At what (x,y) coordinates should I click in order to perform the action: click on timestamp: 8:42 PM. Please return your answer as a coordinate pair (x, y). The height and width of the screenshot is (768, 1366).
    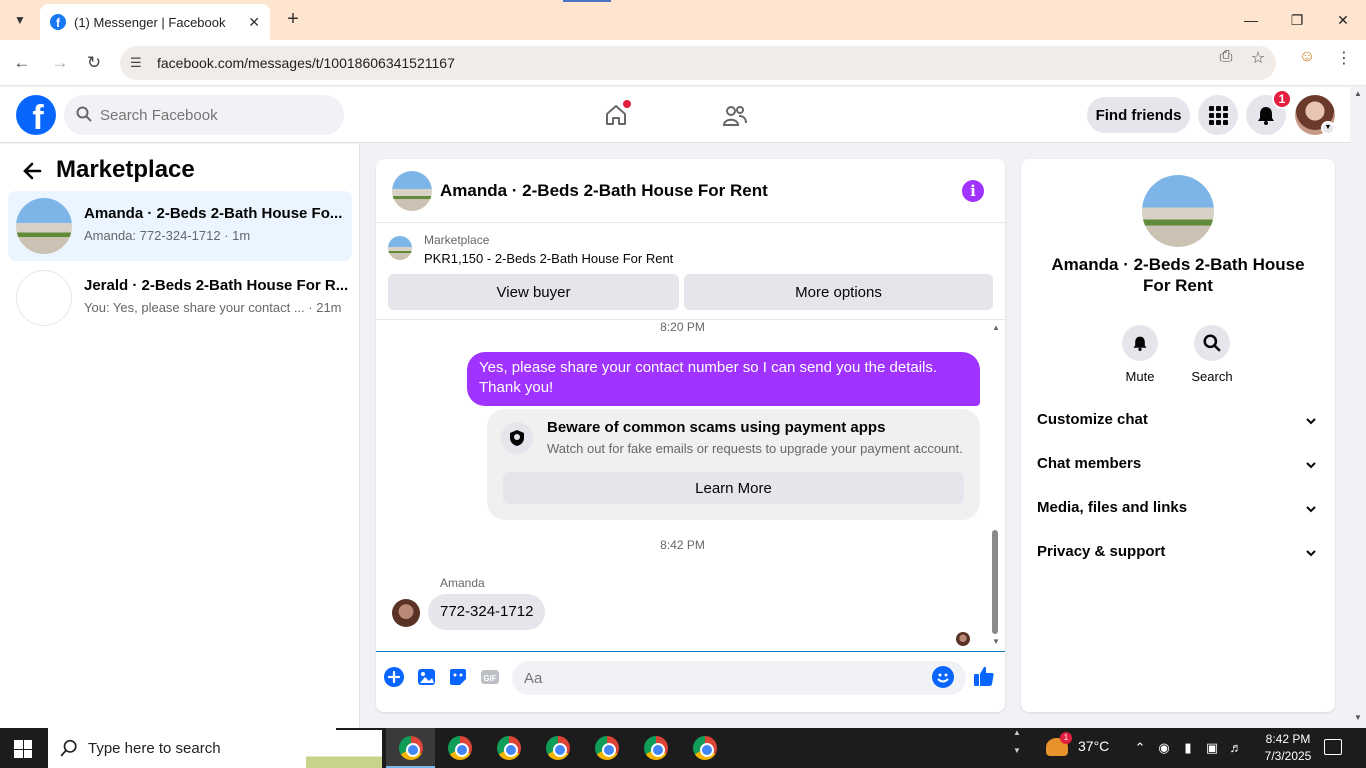
    Looking at the image, I should click on (682, 545).